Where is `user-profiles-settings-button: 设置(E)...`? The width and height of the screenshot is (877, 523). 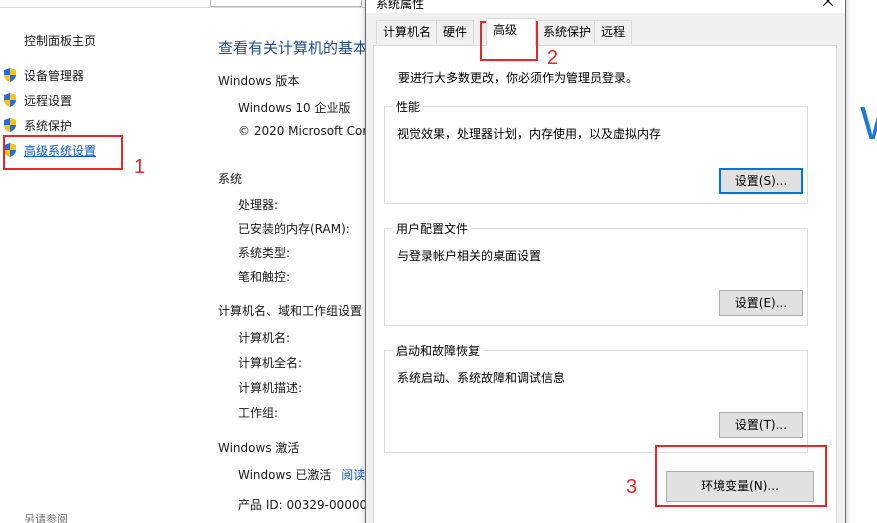
user-profiles-settings-button: 设置(E)... is located at coordinates (761, 303).